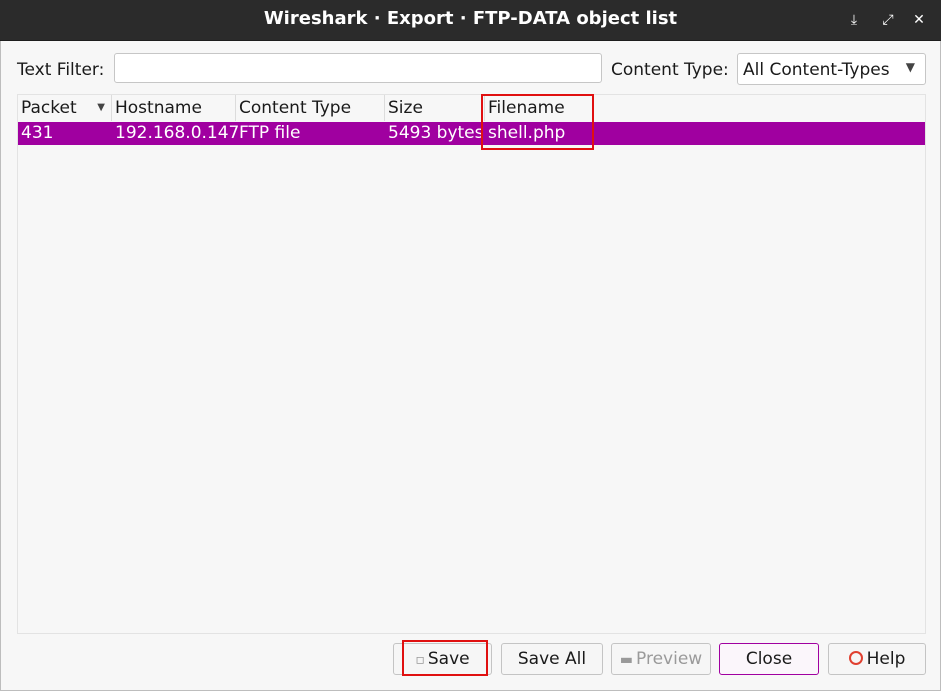  Describe the element at coordinates (37, 133) in the screenshot. I see `cell-packet: 431` at that location.